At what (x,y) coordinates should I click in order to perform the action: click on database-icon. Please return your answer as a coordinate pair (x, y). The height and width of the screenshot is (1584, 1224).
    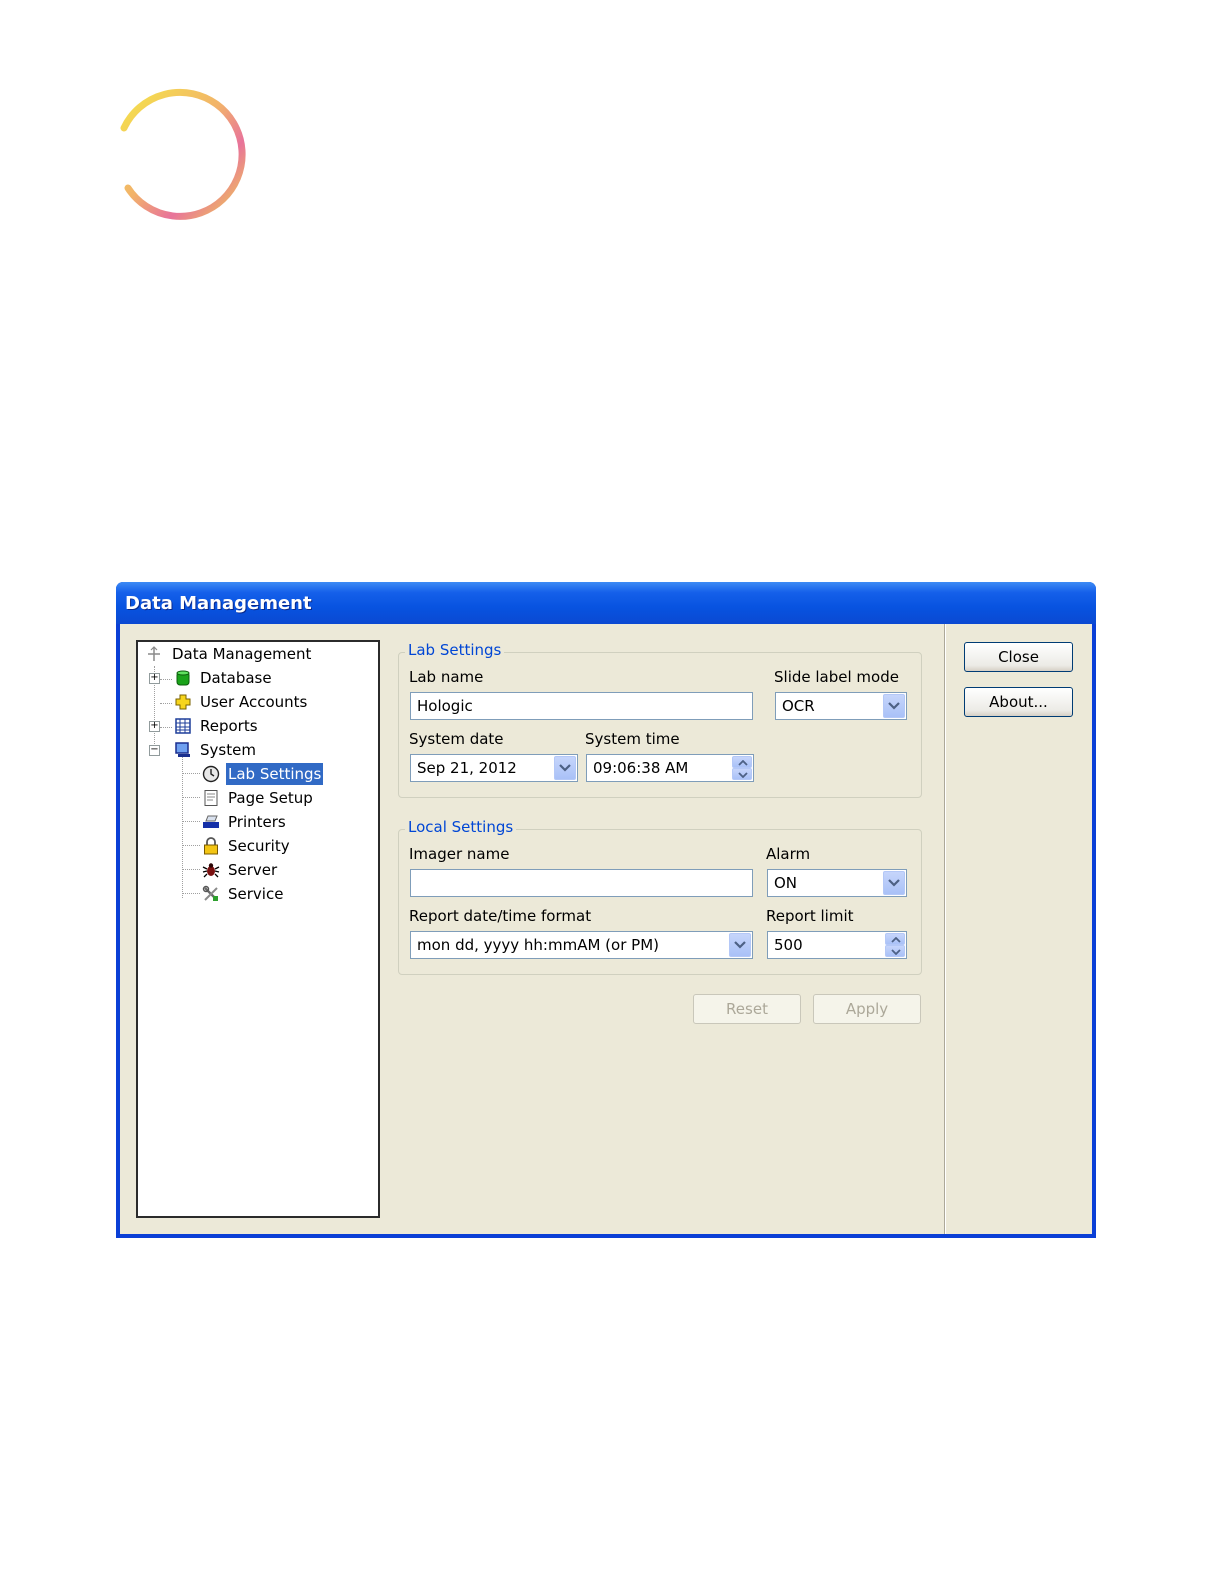
    Looking at the image, I should click on (183, 678).